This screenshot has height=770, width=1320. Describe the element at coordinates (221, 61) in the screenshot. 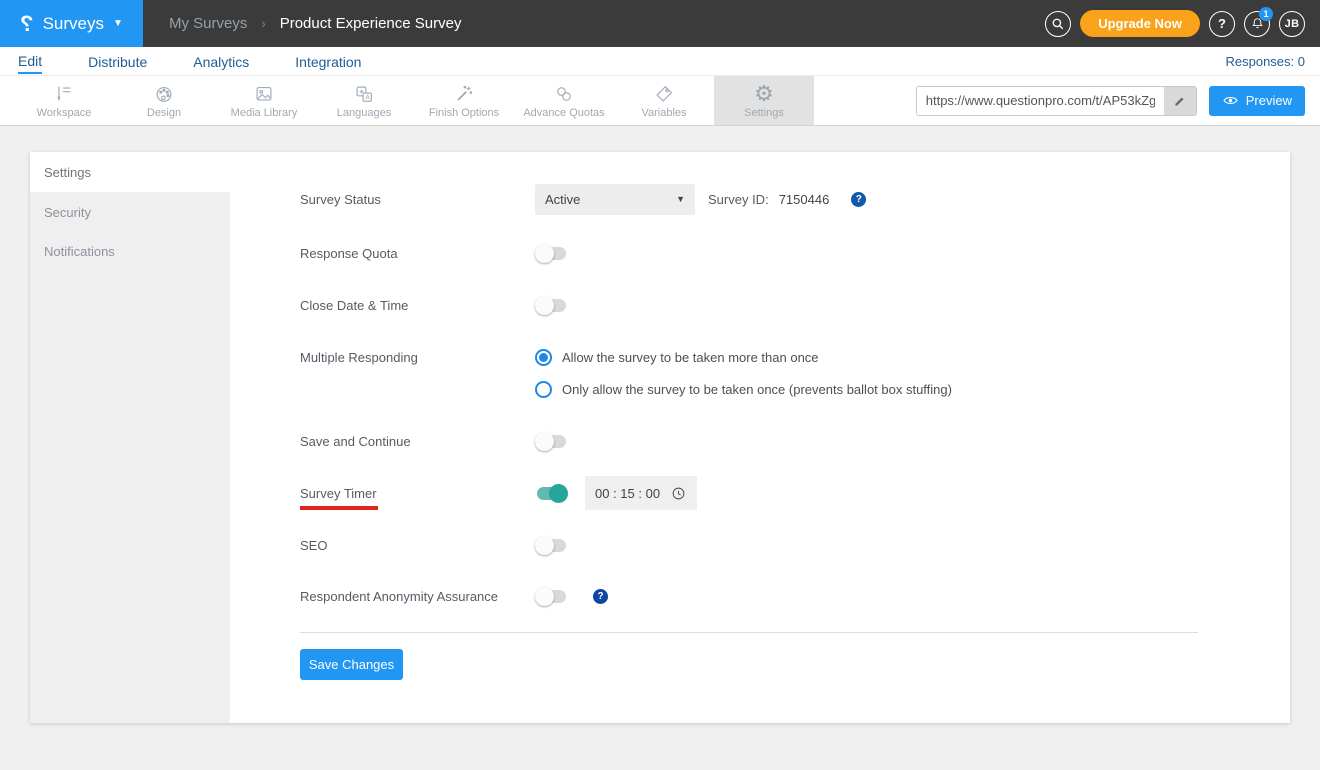

I see `tab-analytics: Analytics` at that location.